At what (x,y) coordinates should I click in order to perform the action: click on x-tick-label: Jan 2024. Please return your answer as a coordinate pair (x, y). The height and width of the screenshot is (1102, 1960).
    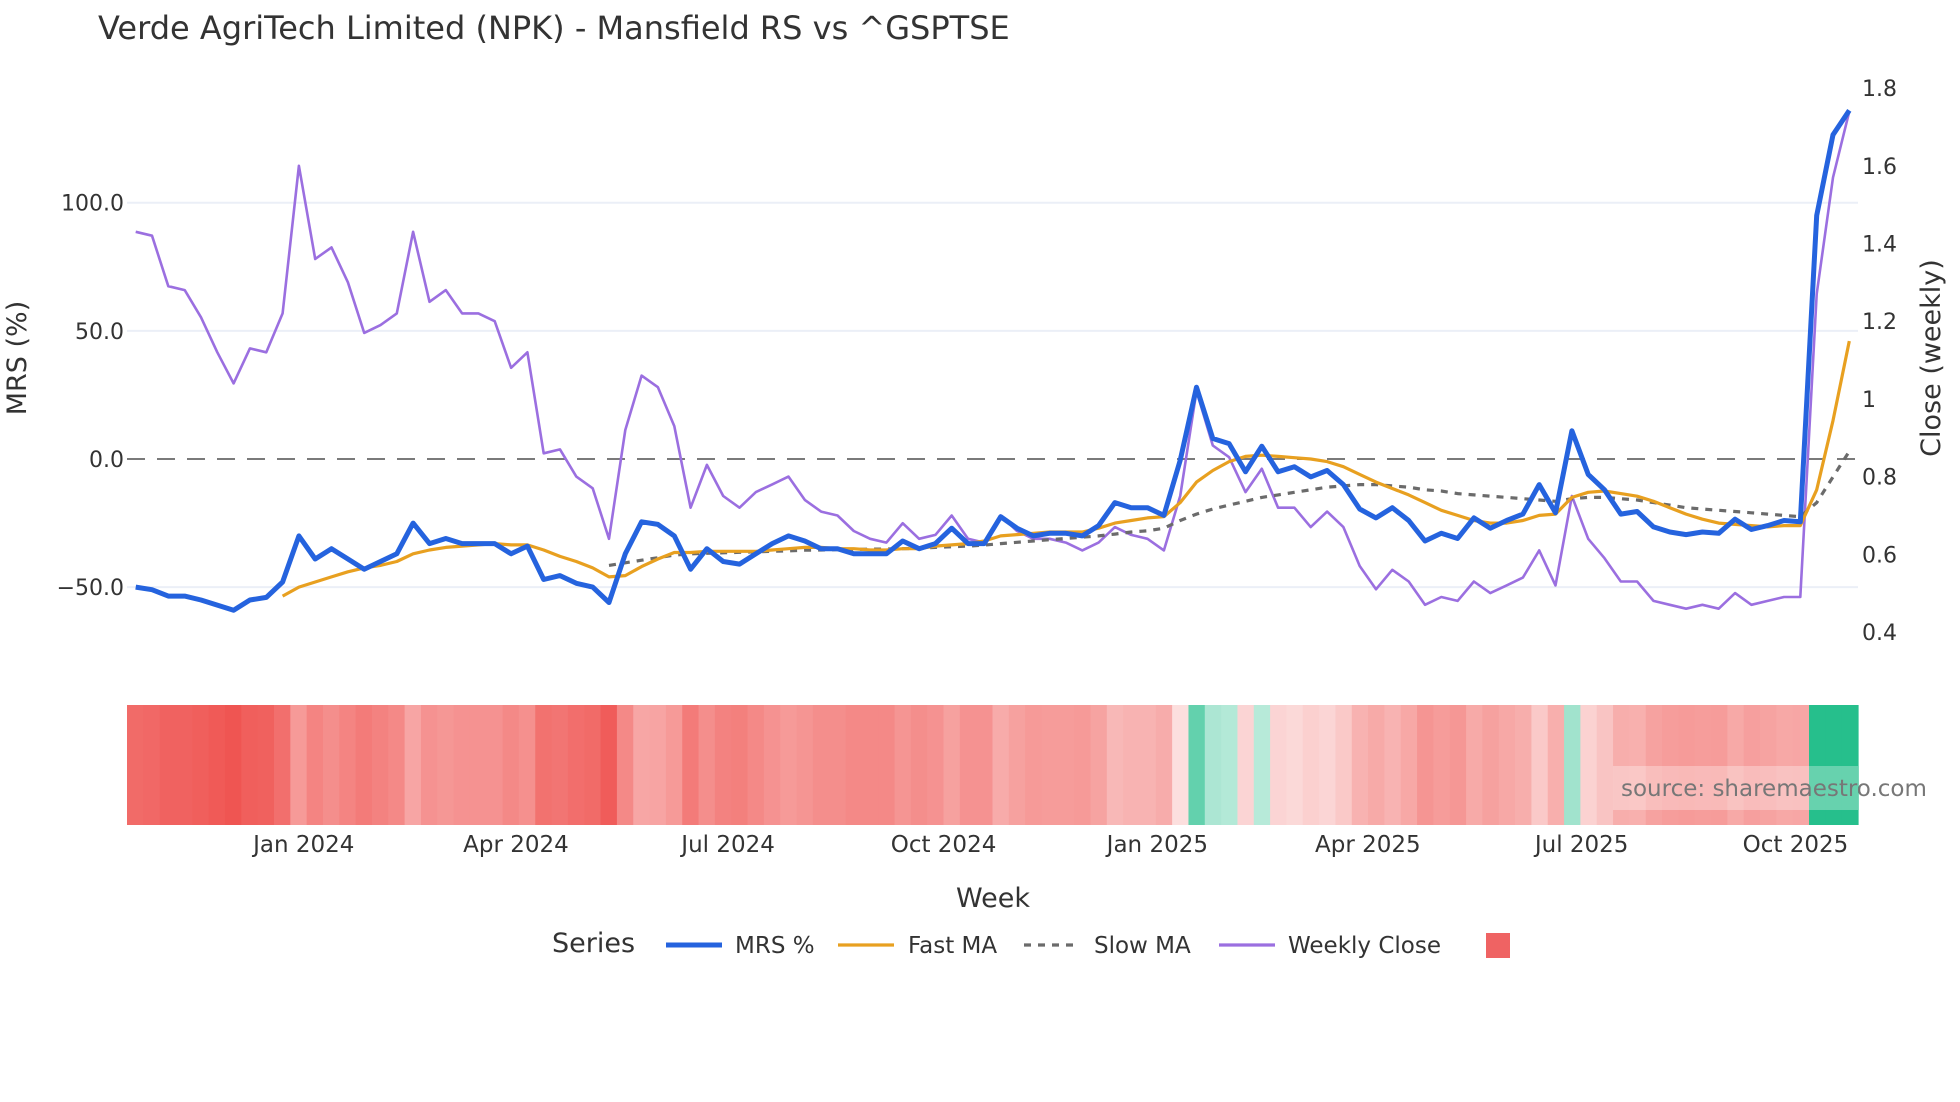
    Looking at the image, I should click on (302, 845).